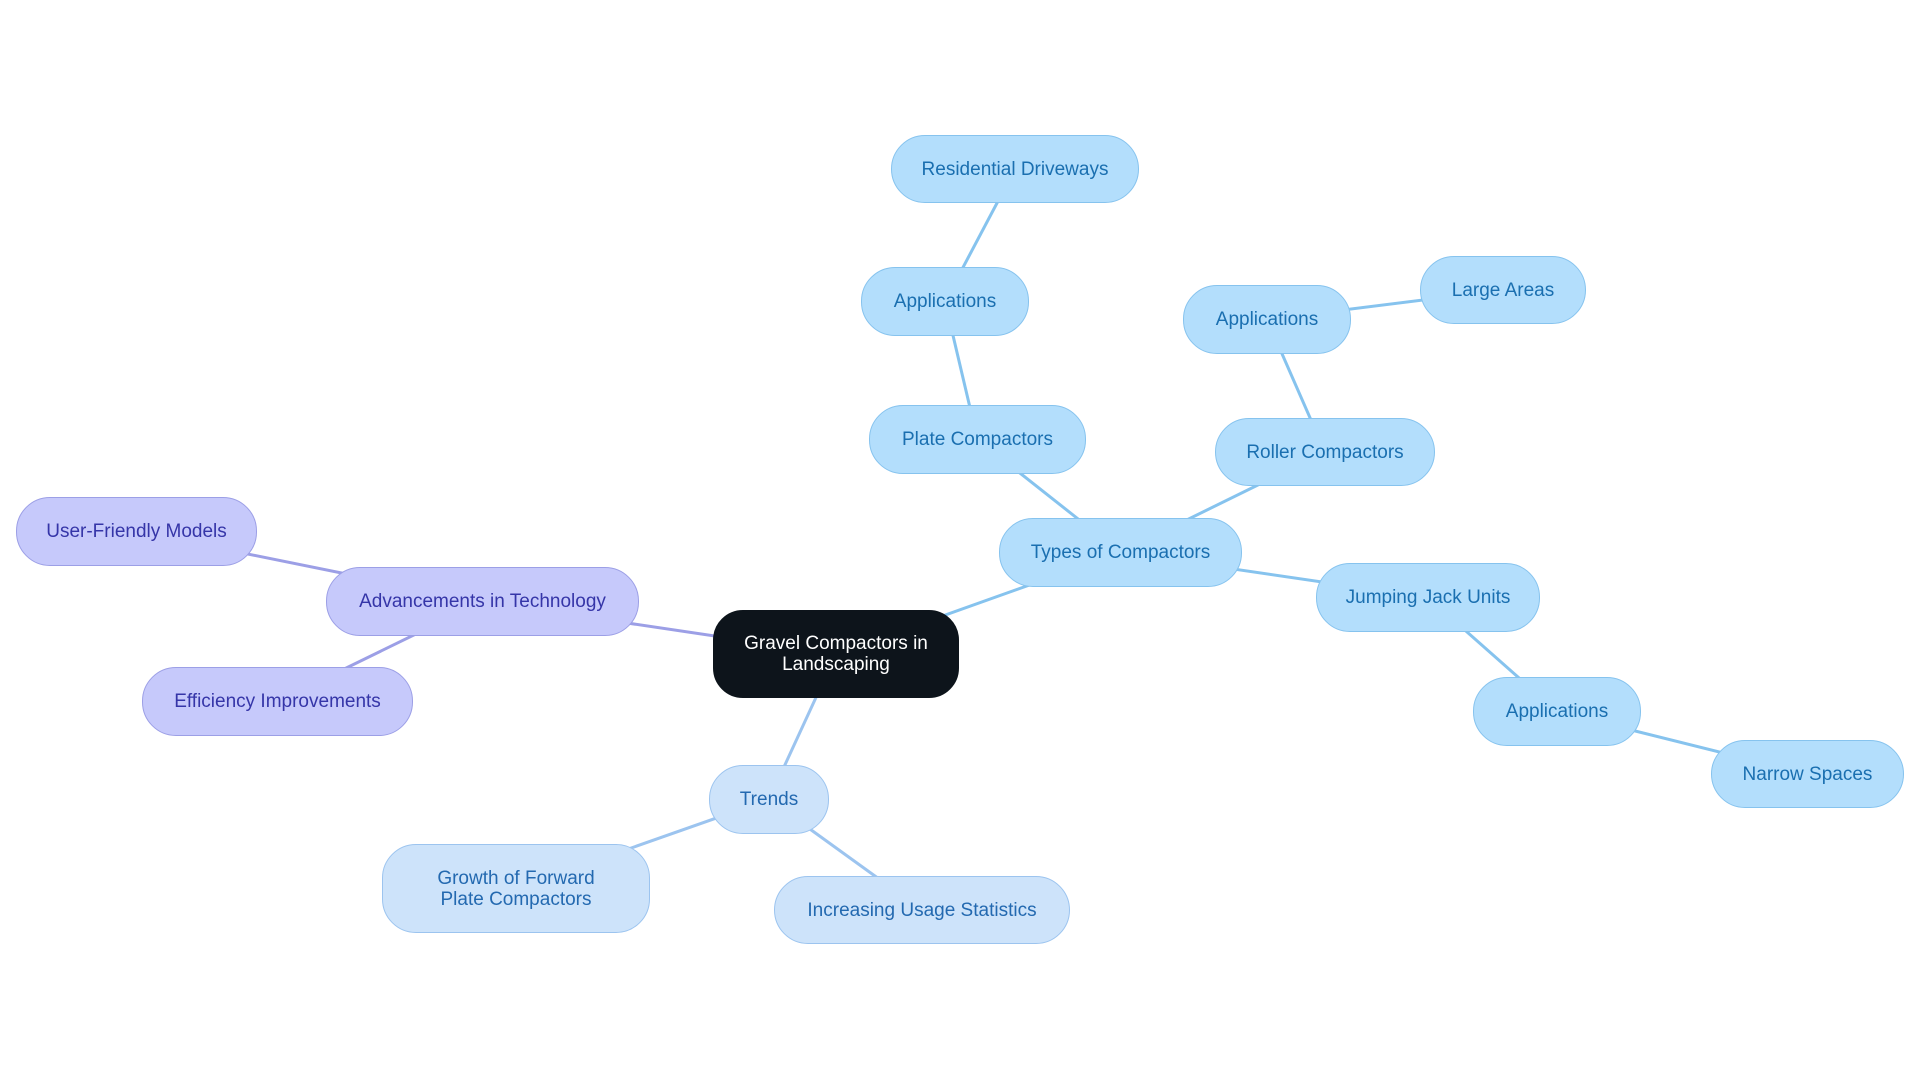  I want to click on node-residential-driveways: Residential Driveways, so click(1015, 169).